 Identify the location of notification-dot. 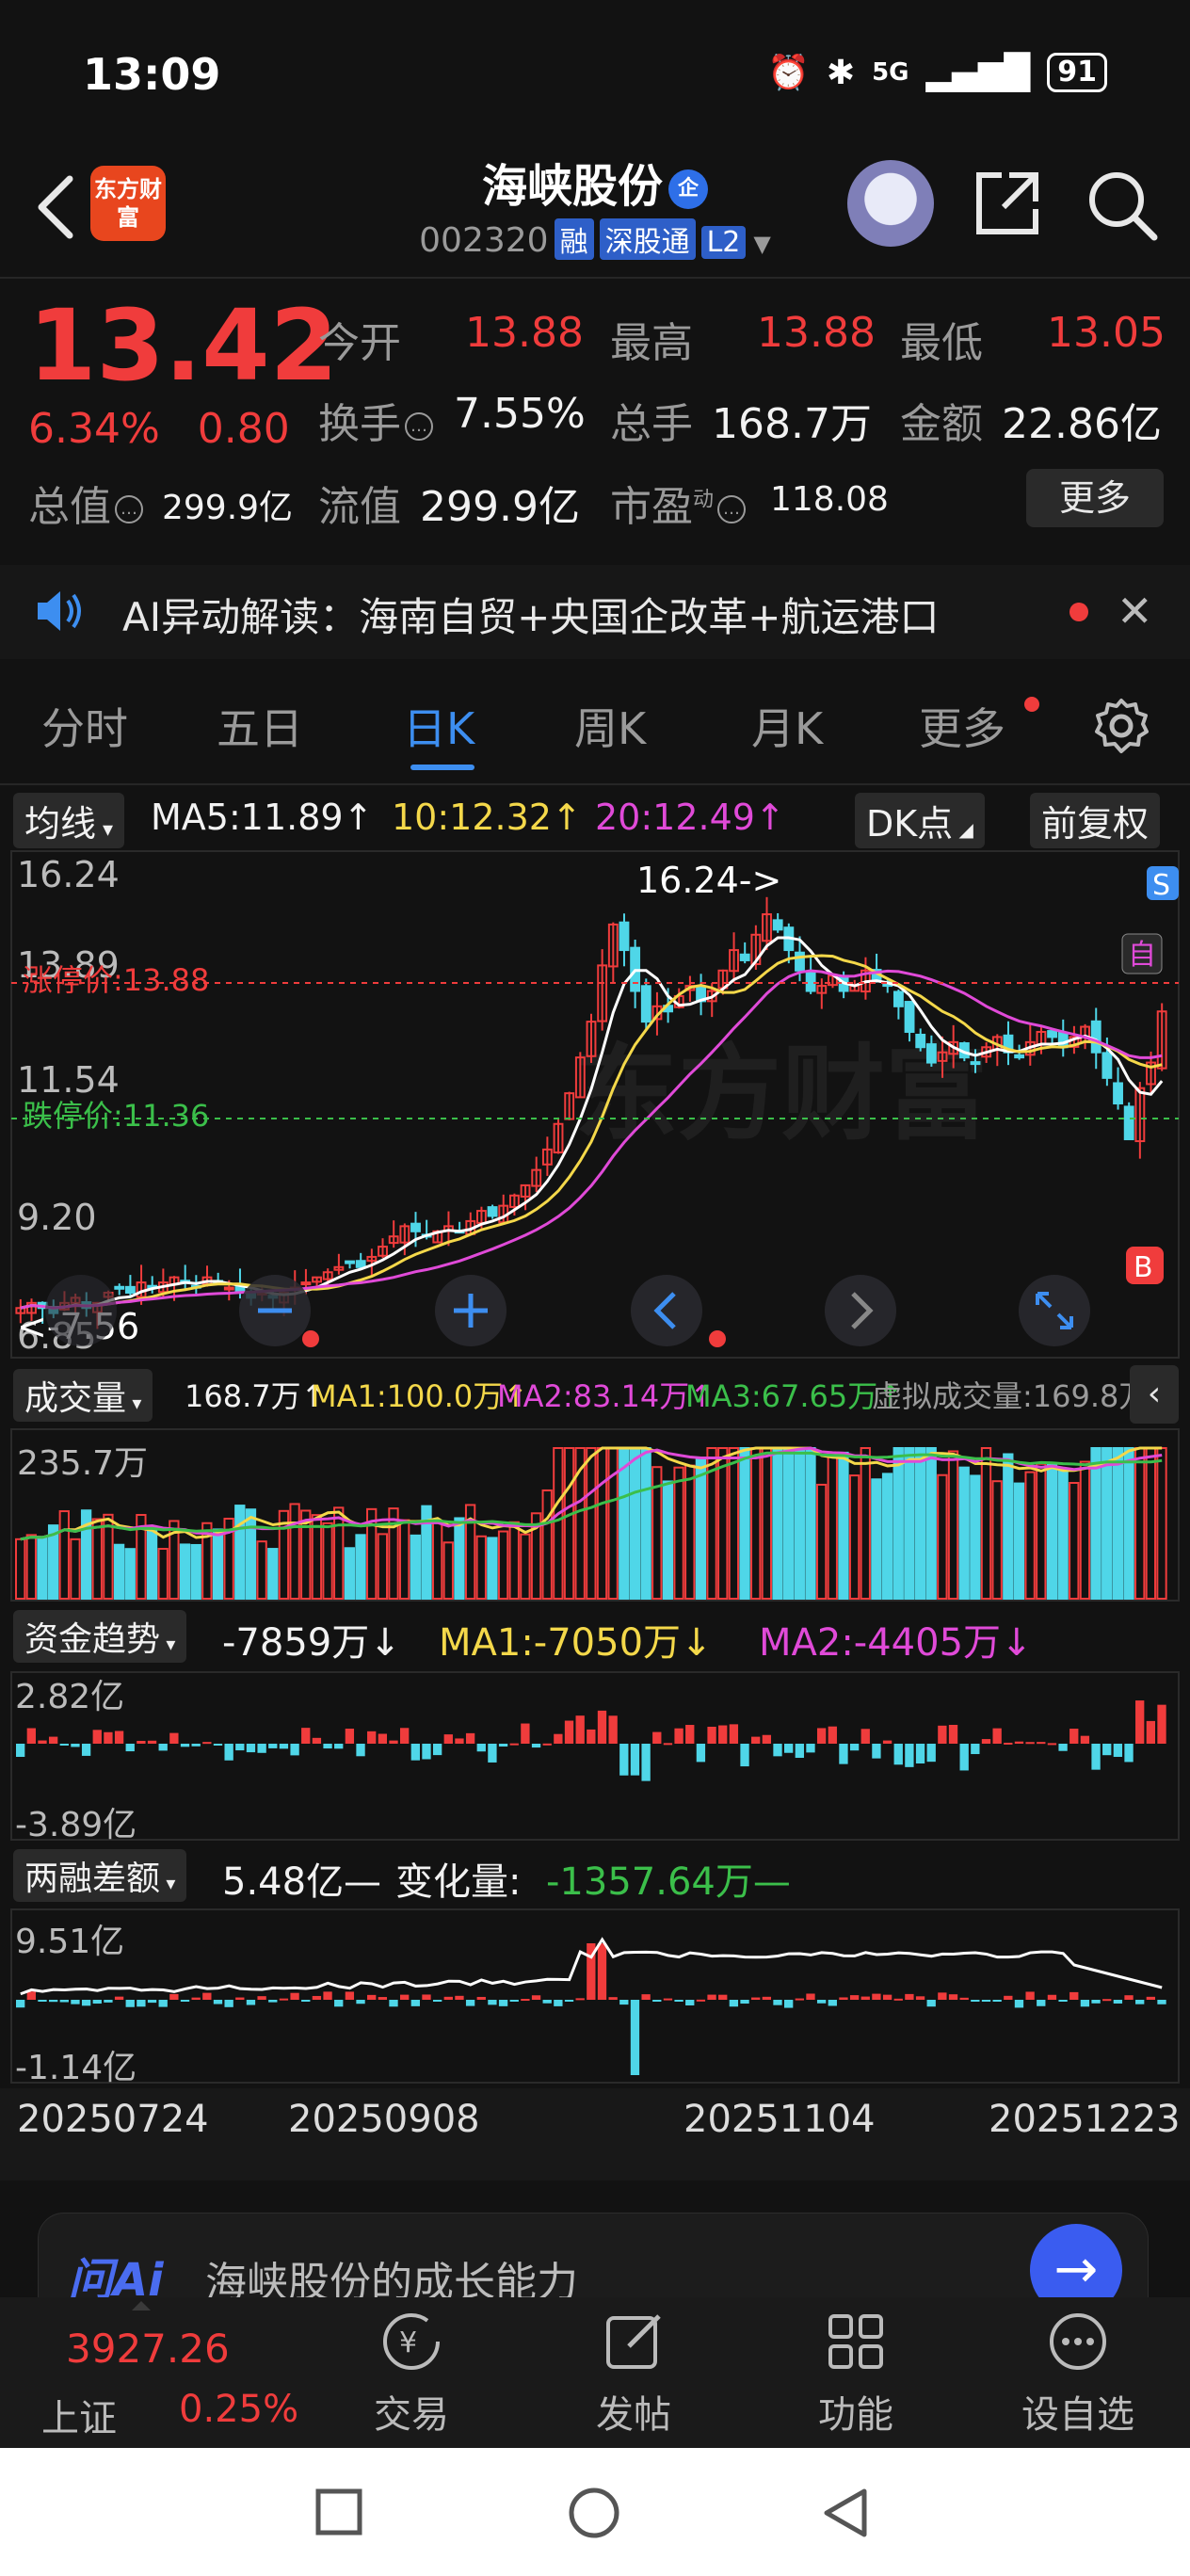
(1031, 704).